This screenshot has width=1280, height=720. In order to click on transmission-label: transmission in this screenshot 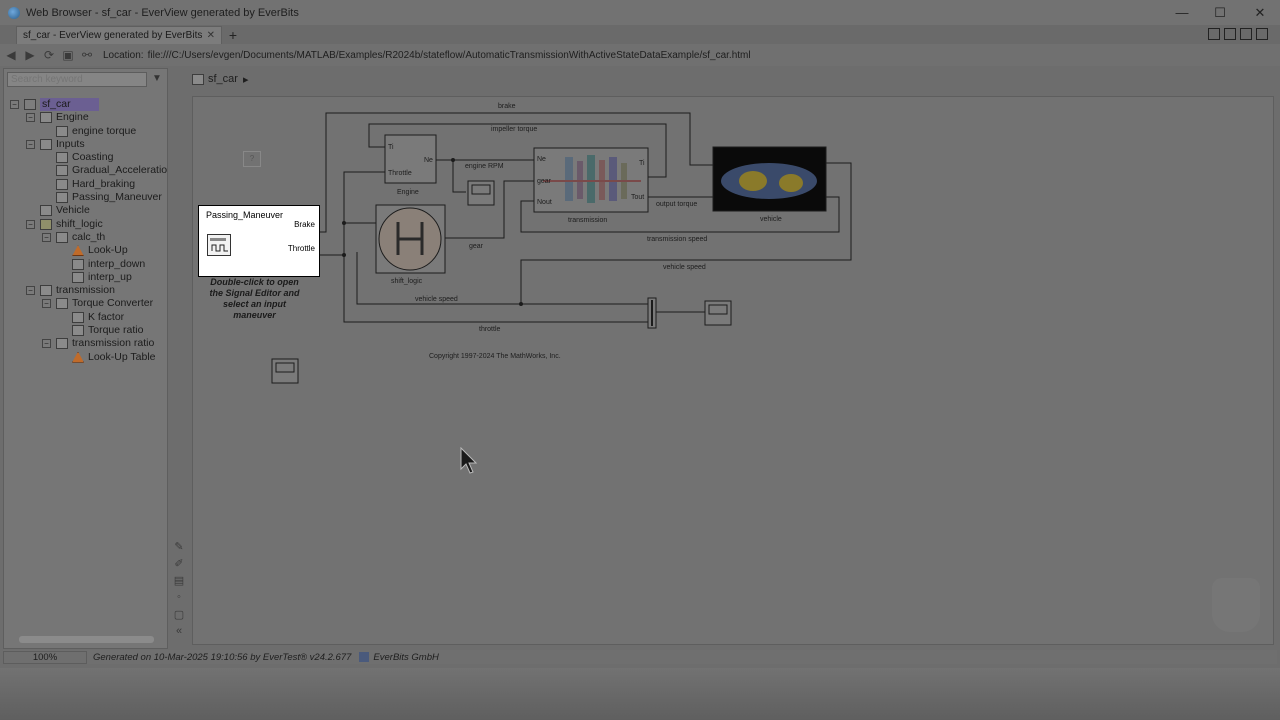, I will do `click(587, 220)`.